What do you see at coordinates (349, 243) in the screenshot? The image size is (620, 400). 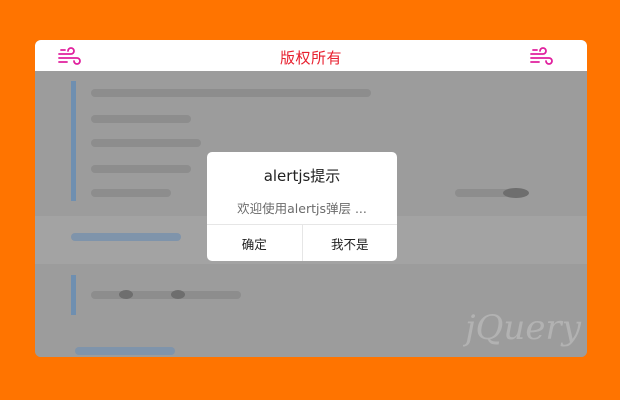 I see `cancel-button: 我不是` at bounding box center [349, 243].